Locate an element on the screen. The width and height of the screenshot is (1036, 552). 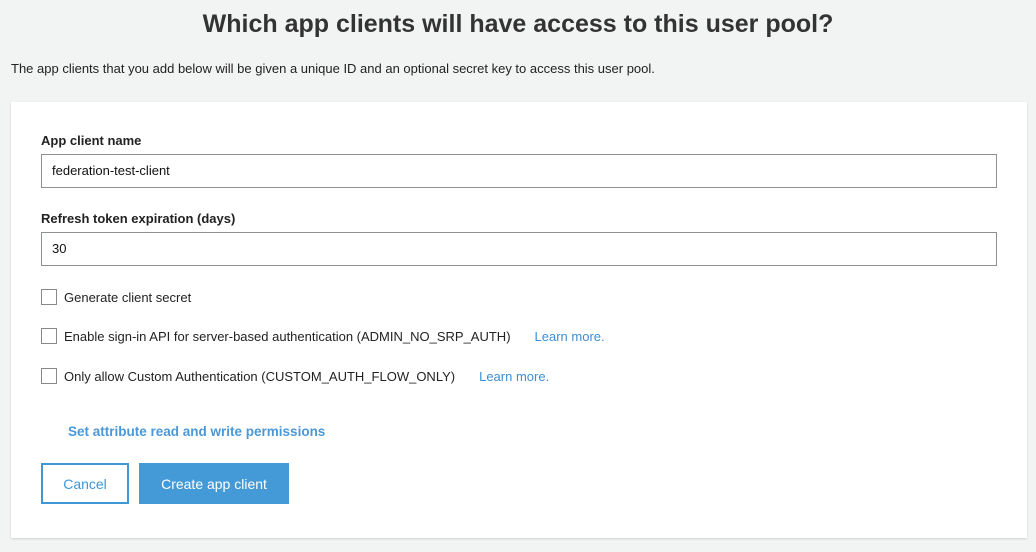
checkbox-label: Generate client secret is located at coordinates (128, 297).